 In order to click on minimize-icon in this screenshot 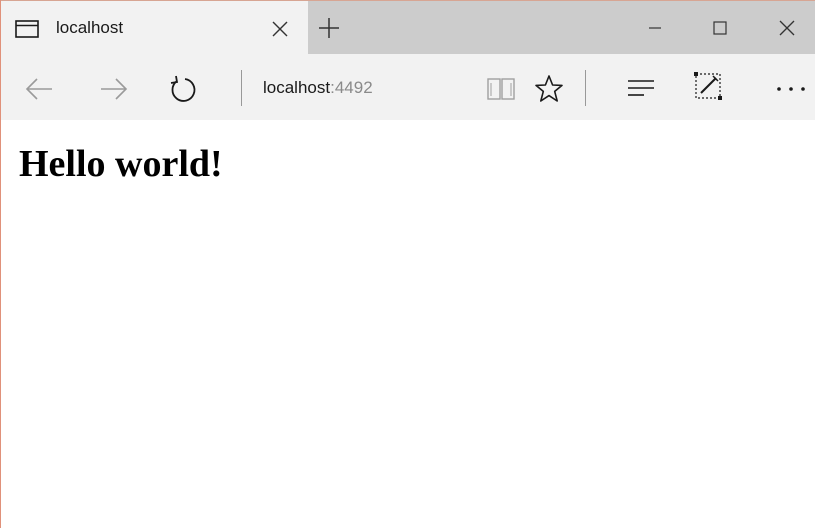, I will do `click(655, 28)`.